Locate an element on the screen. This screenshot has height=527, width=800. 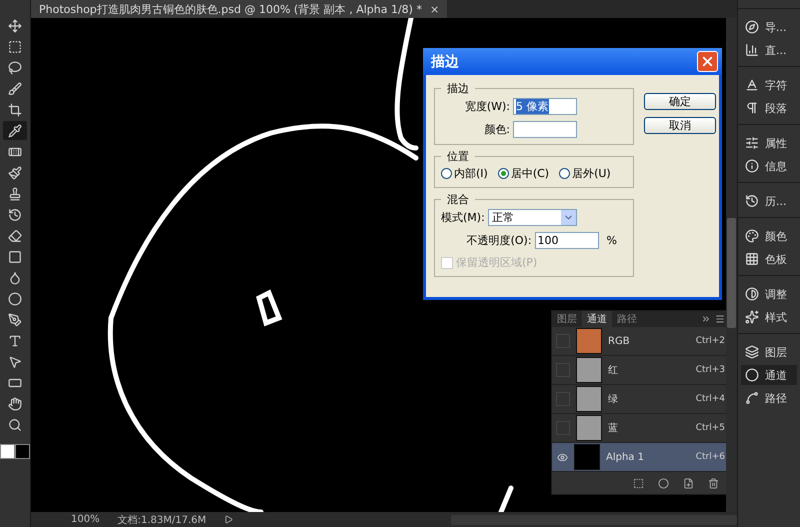
paragraph-icon is located at coordinates (752, 108).